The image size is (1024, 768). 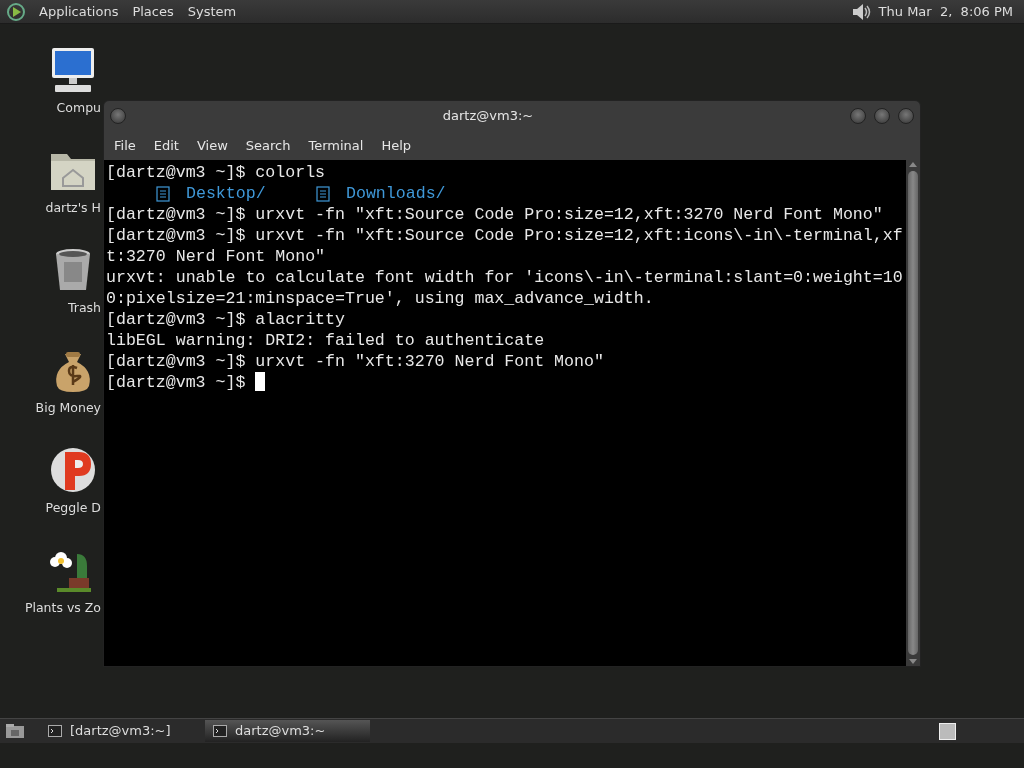 I want to click on maximize-button, so click(x=882, y=116).